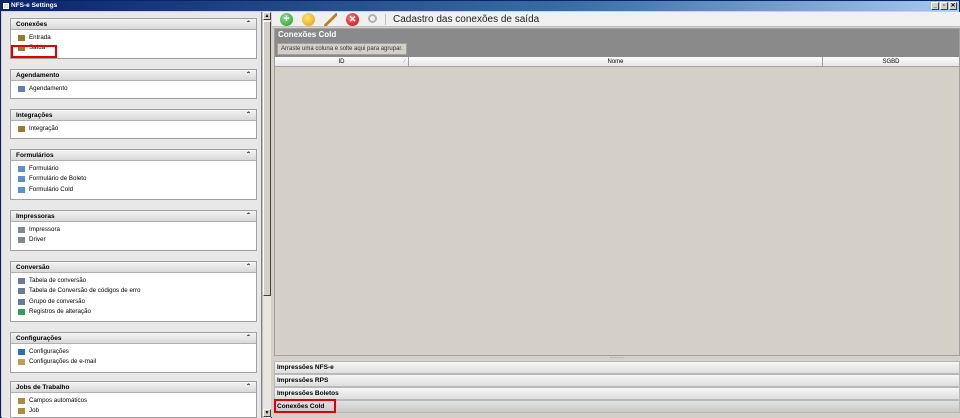  Describe the element at coordinates (944, 6) in the screenshot. I see `maximize-button: ▫` at that location.